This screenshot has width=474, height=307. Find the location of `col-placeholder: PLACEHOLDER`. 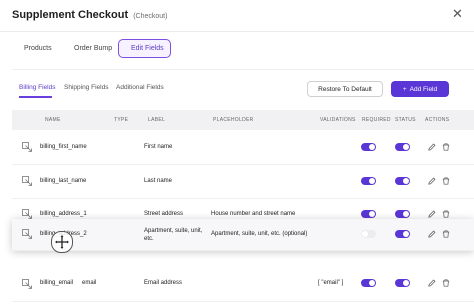

col-placeholder: PLACEHOLDER is located at coordinates (233, 120).